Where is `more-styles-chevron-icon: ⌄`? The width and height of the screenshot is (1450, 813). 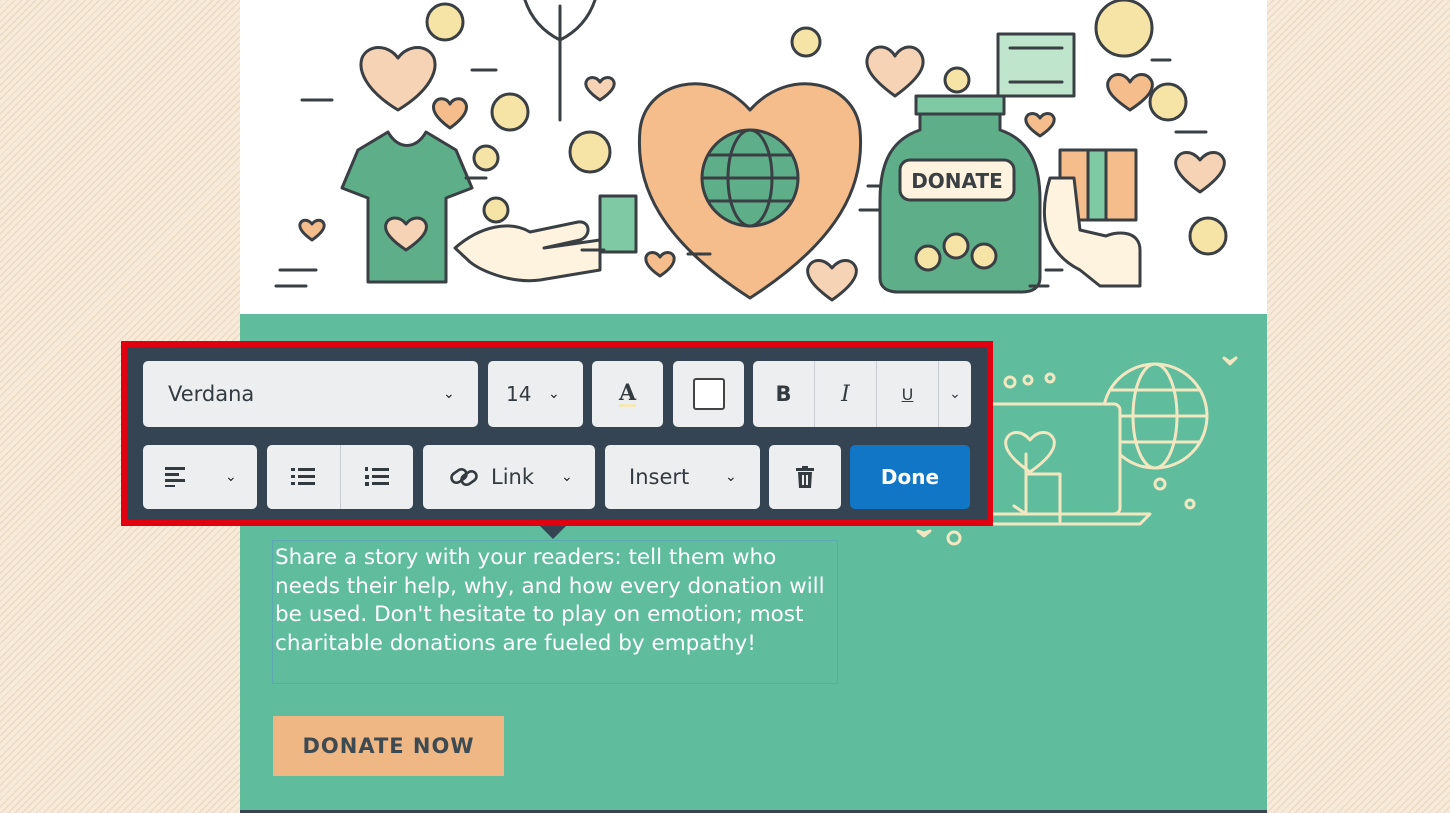 more-styles-chevron-icon: ⌄ is located at coordinates (955, 394).